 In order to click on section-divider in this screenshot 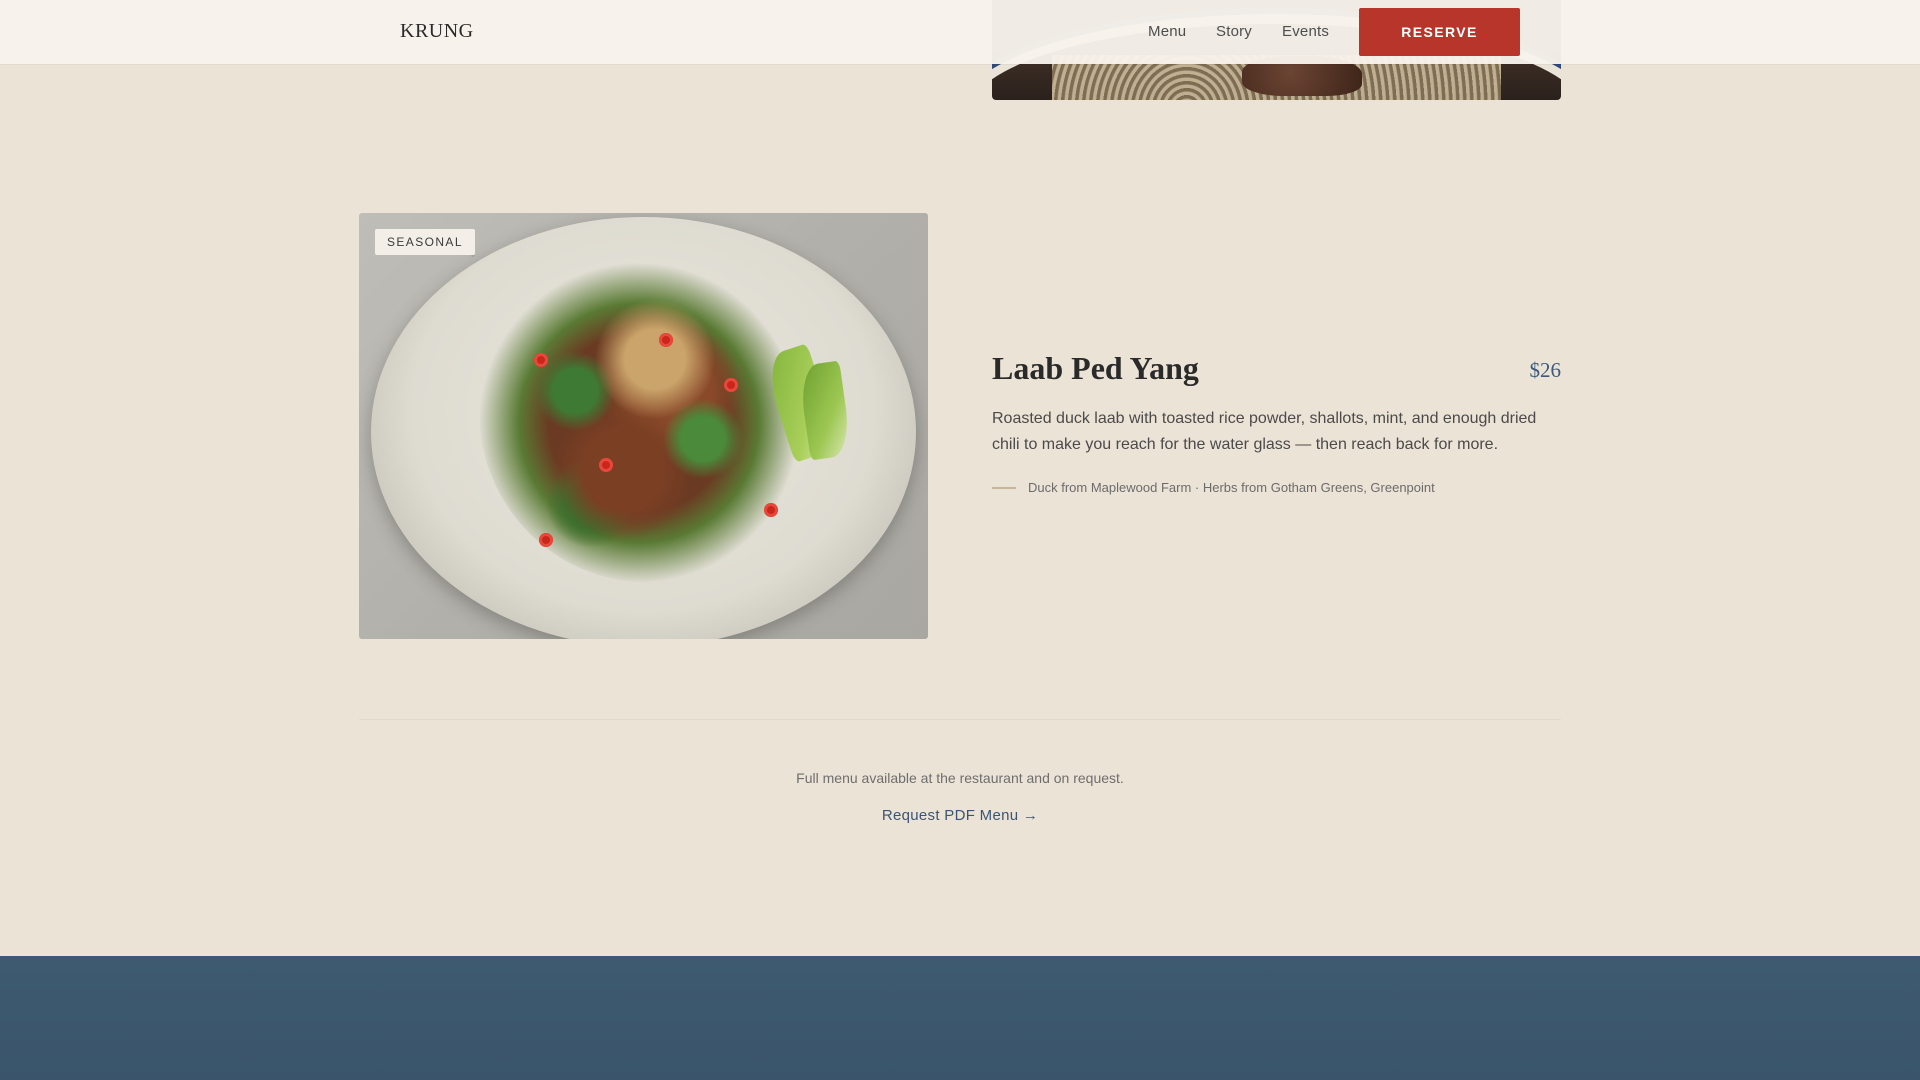, I will do `click(960, 719)`.